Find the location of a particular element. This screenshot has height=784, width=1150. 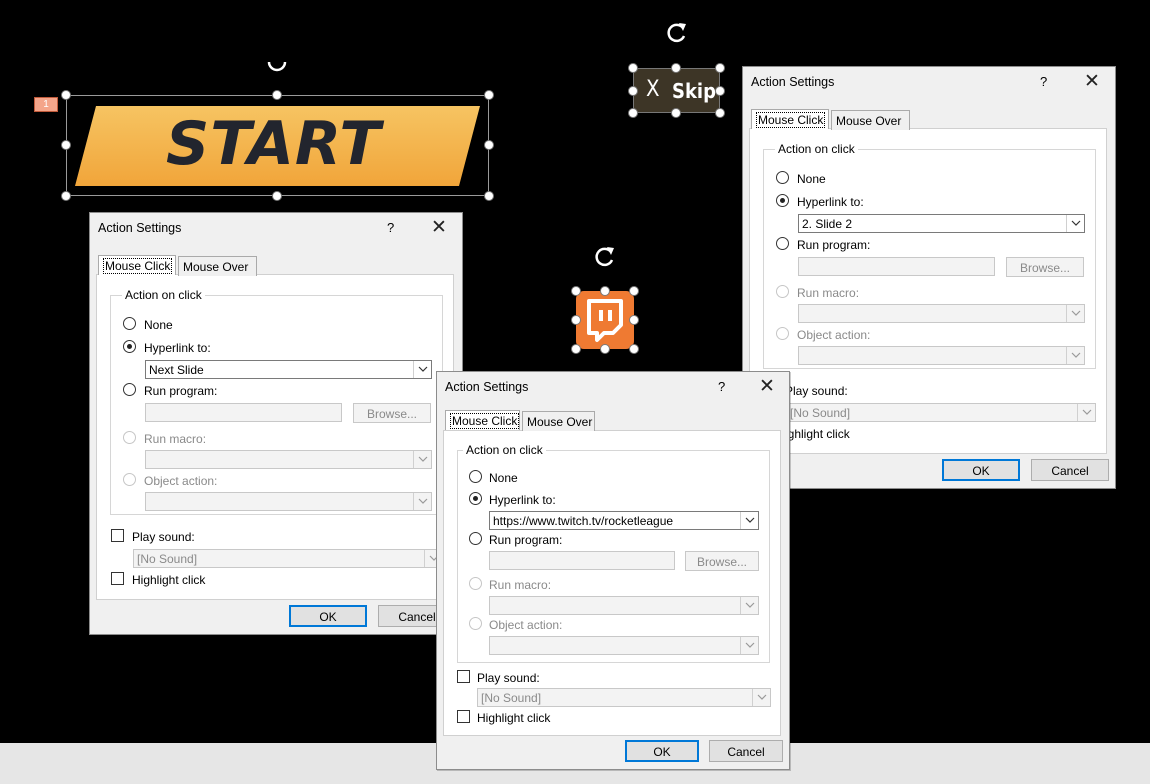

hyperlink-select: Next Slide is located at coordinates (288, 369).